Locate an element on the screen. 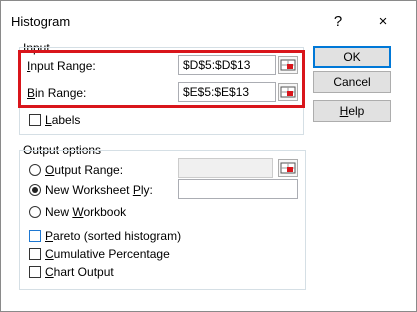  pareto-checkbox is located at coordinates (35, 236).